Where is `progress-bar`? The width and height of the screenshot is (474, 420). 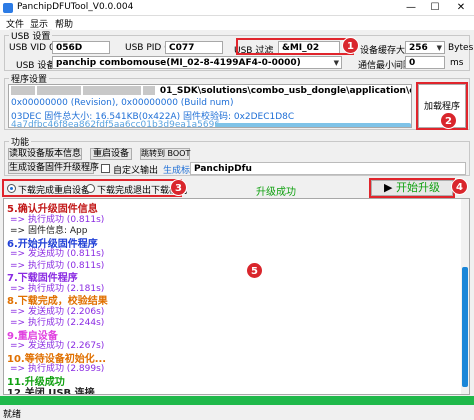
progress-bar is located at coordinates (237, 400).